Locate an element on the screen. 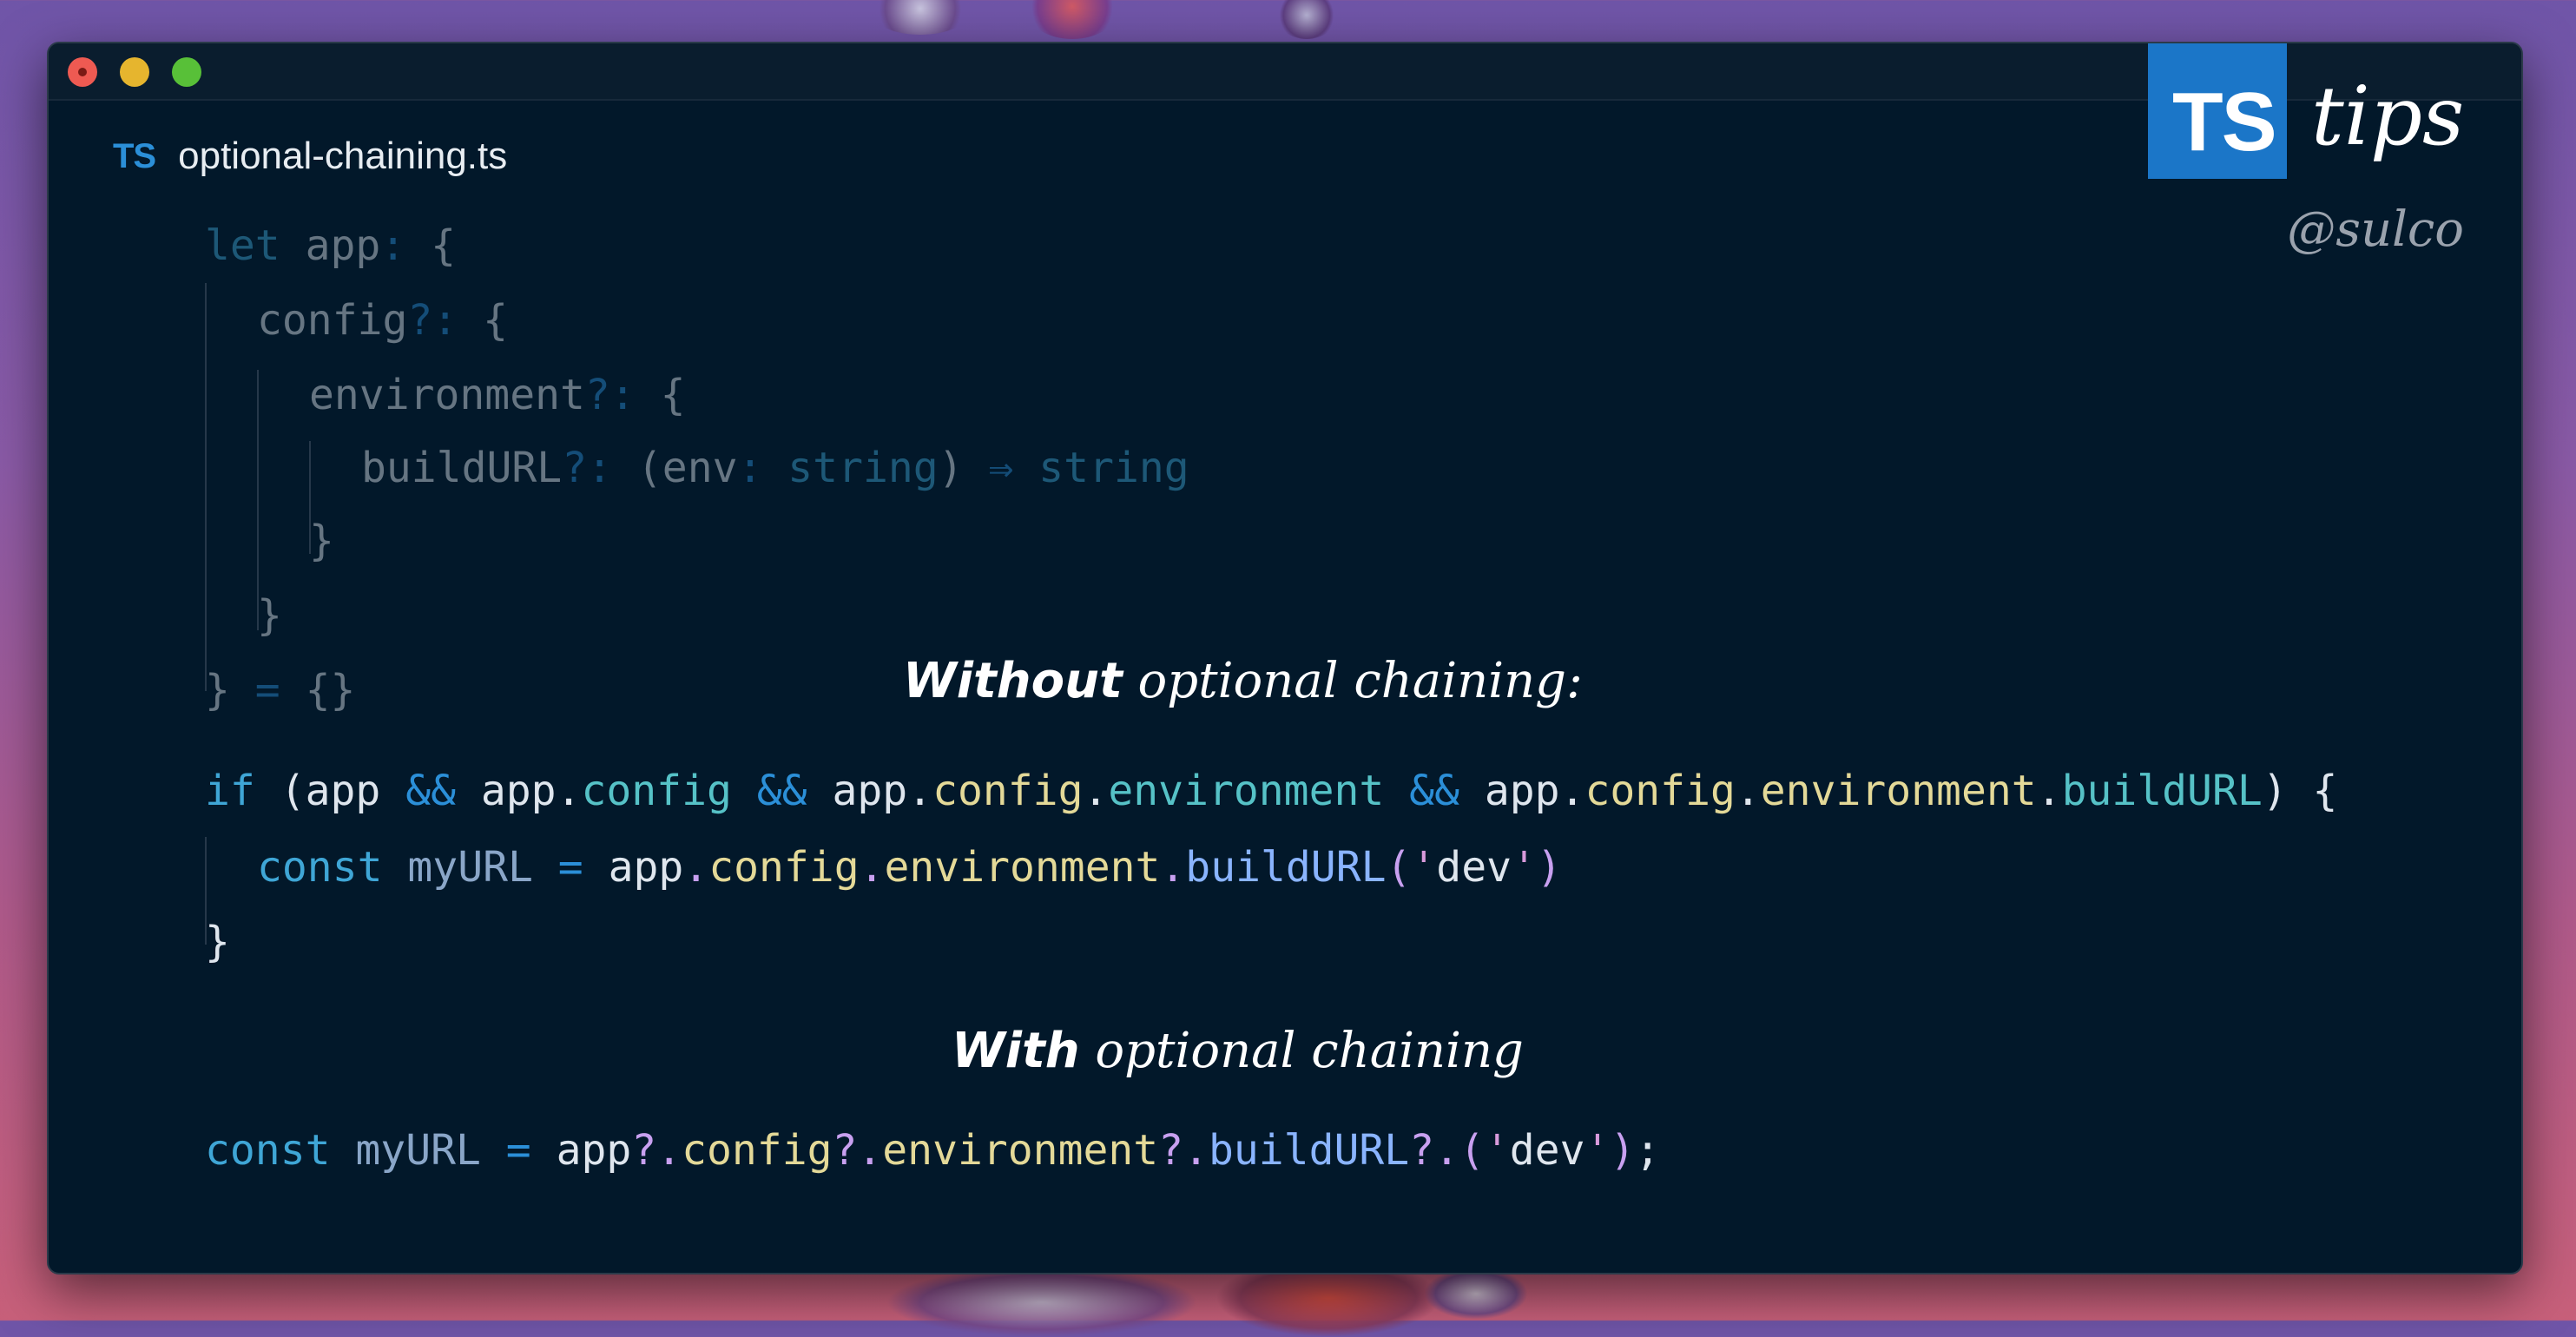 This screenshot has width=2576, height=1337. indent-guide is located at coordinates (206, 487).